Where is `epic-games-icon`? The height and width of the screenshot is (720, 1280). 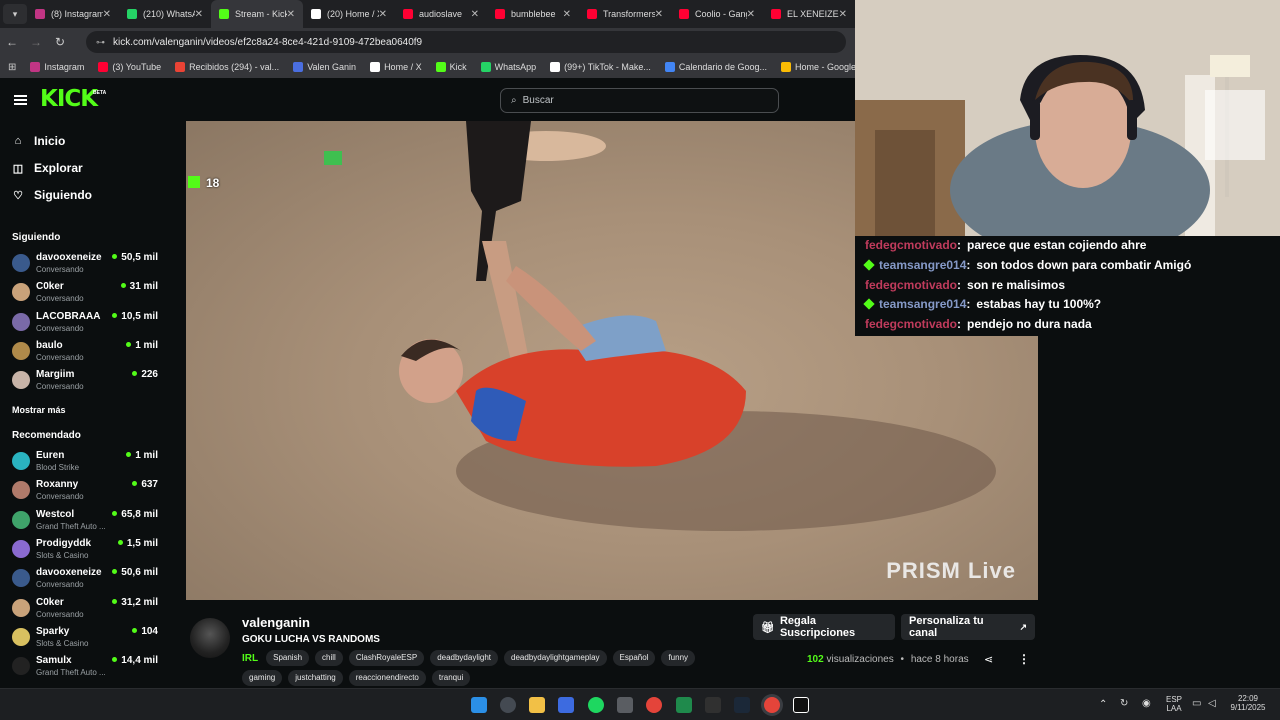
epic-games-icon is located at coordinates (713, 705).